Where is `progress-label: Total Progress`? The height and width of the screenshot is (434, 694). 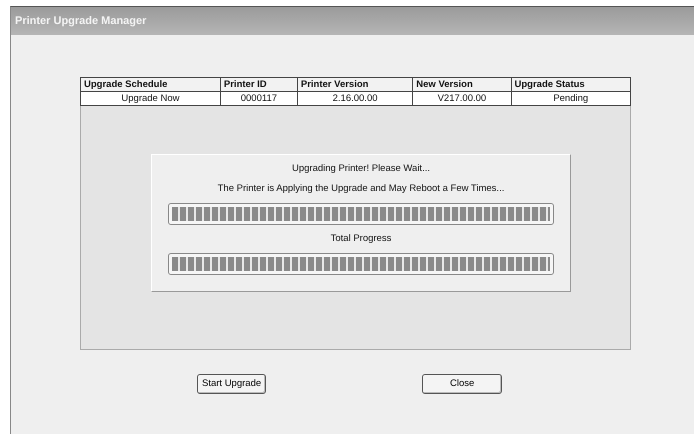
progress-label: Total Progress is located at coordinates (361, 239).